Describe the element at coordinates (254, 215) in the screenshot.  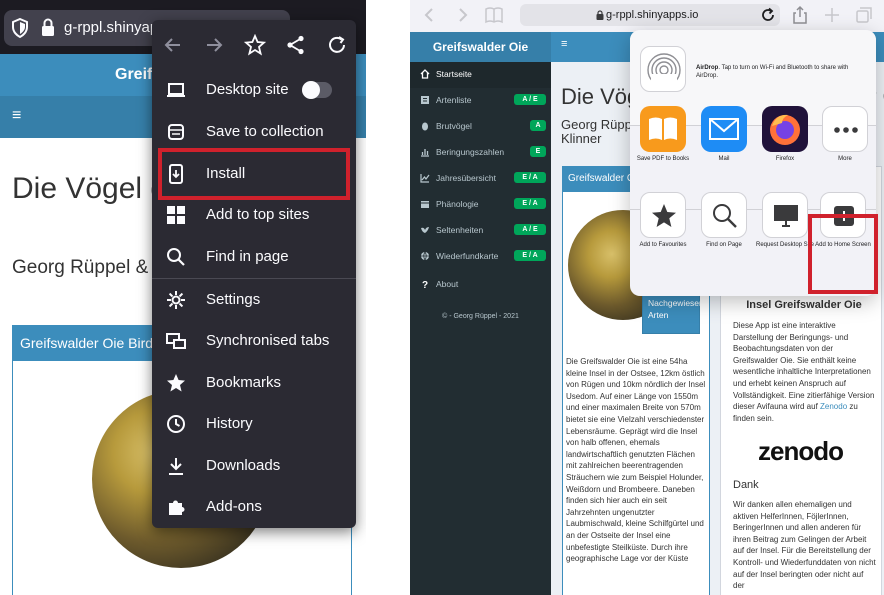
I see `menu-item-add-to-top-sites: Add to top sites` at that location.